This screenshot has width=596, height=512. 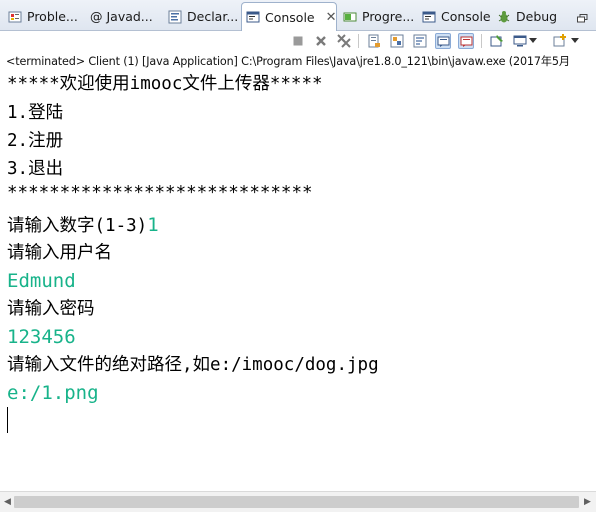 I want to click on terminate-icon, so click(x=298, y=41).